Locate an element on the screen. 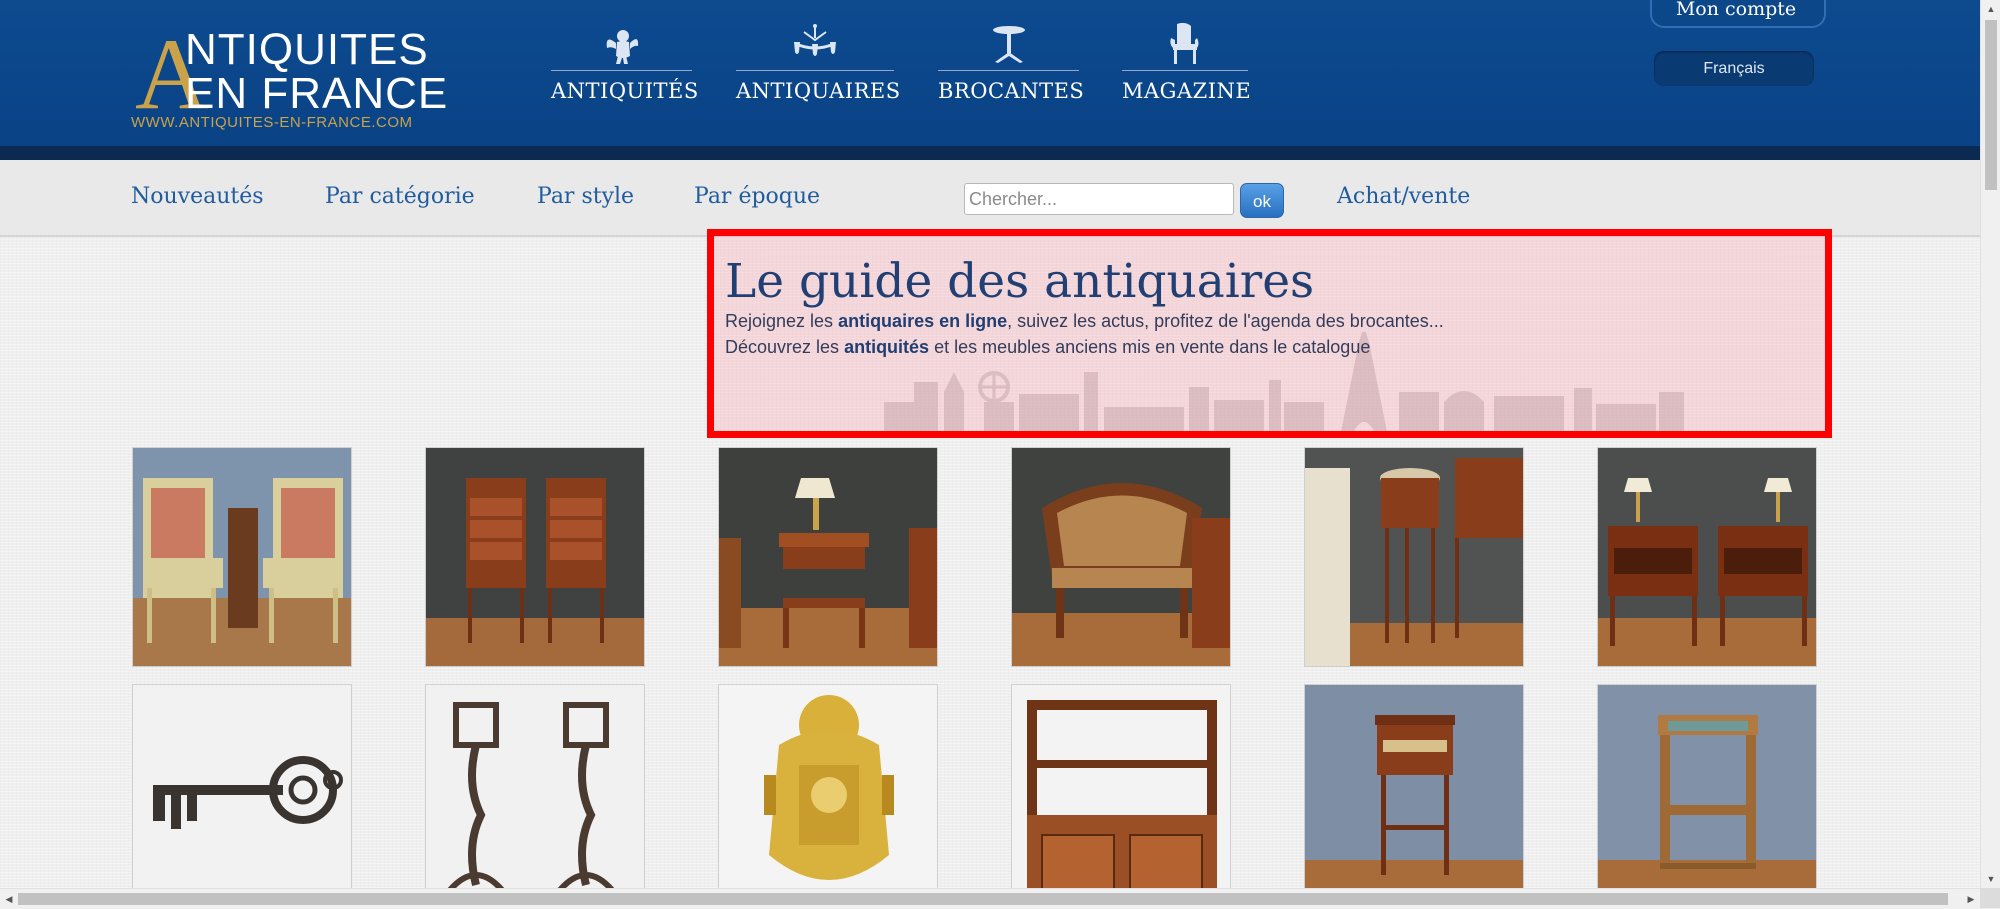 The height and width of the screenshot is (909, 2000). product-image-armchairs is located at coordinates (242, 557).